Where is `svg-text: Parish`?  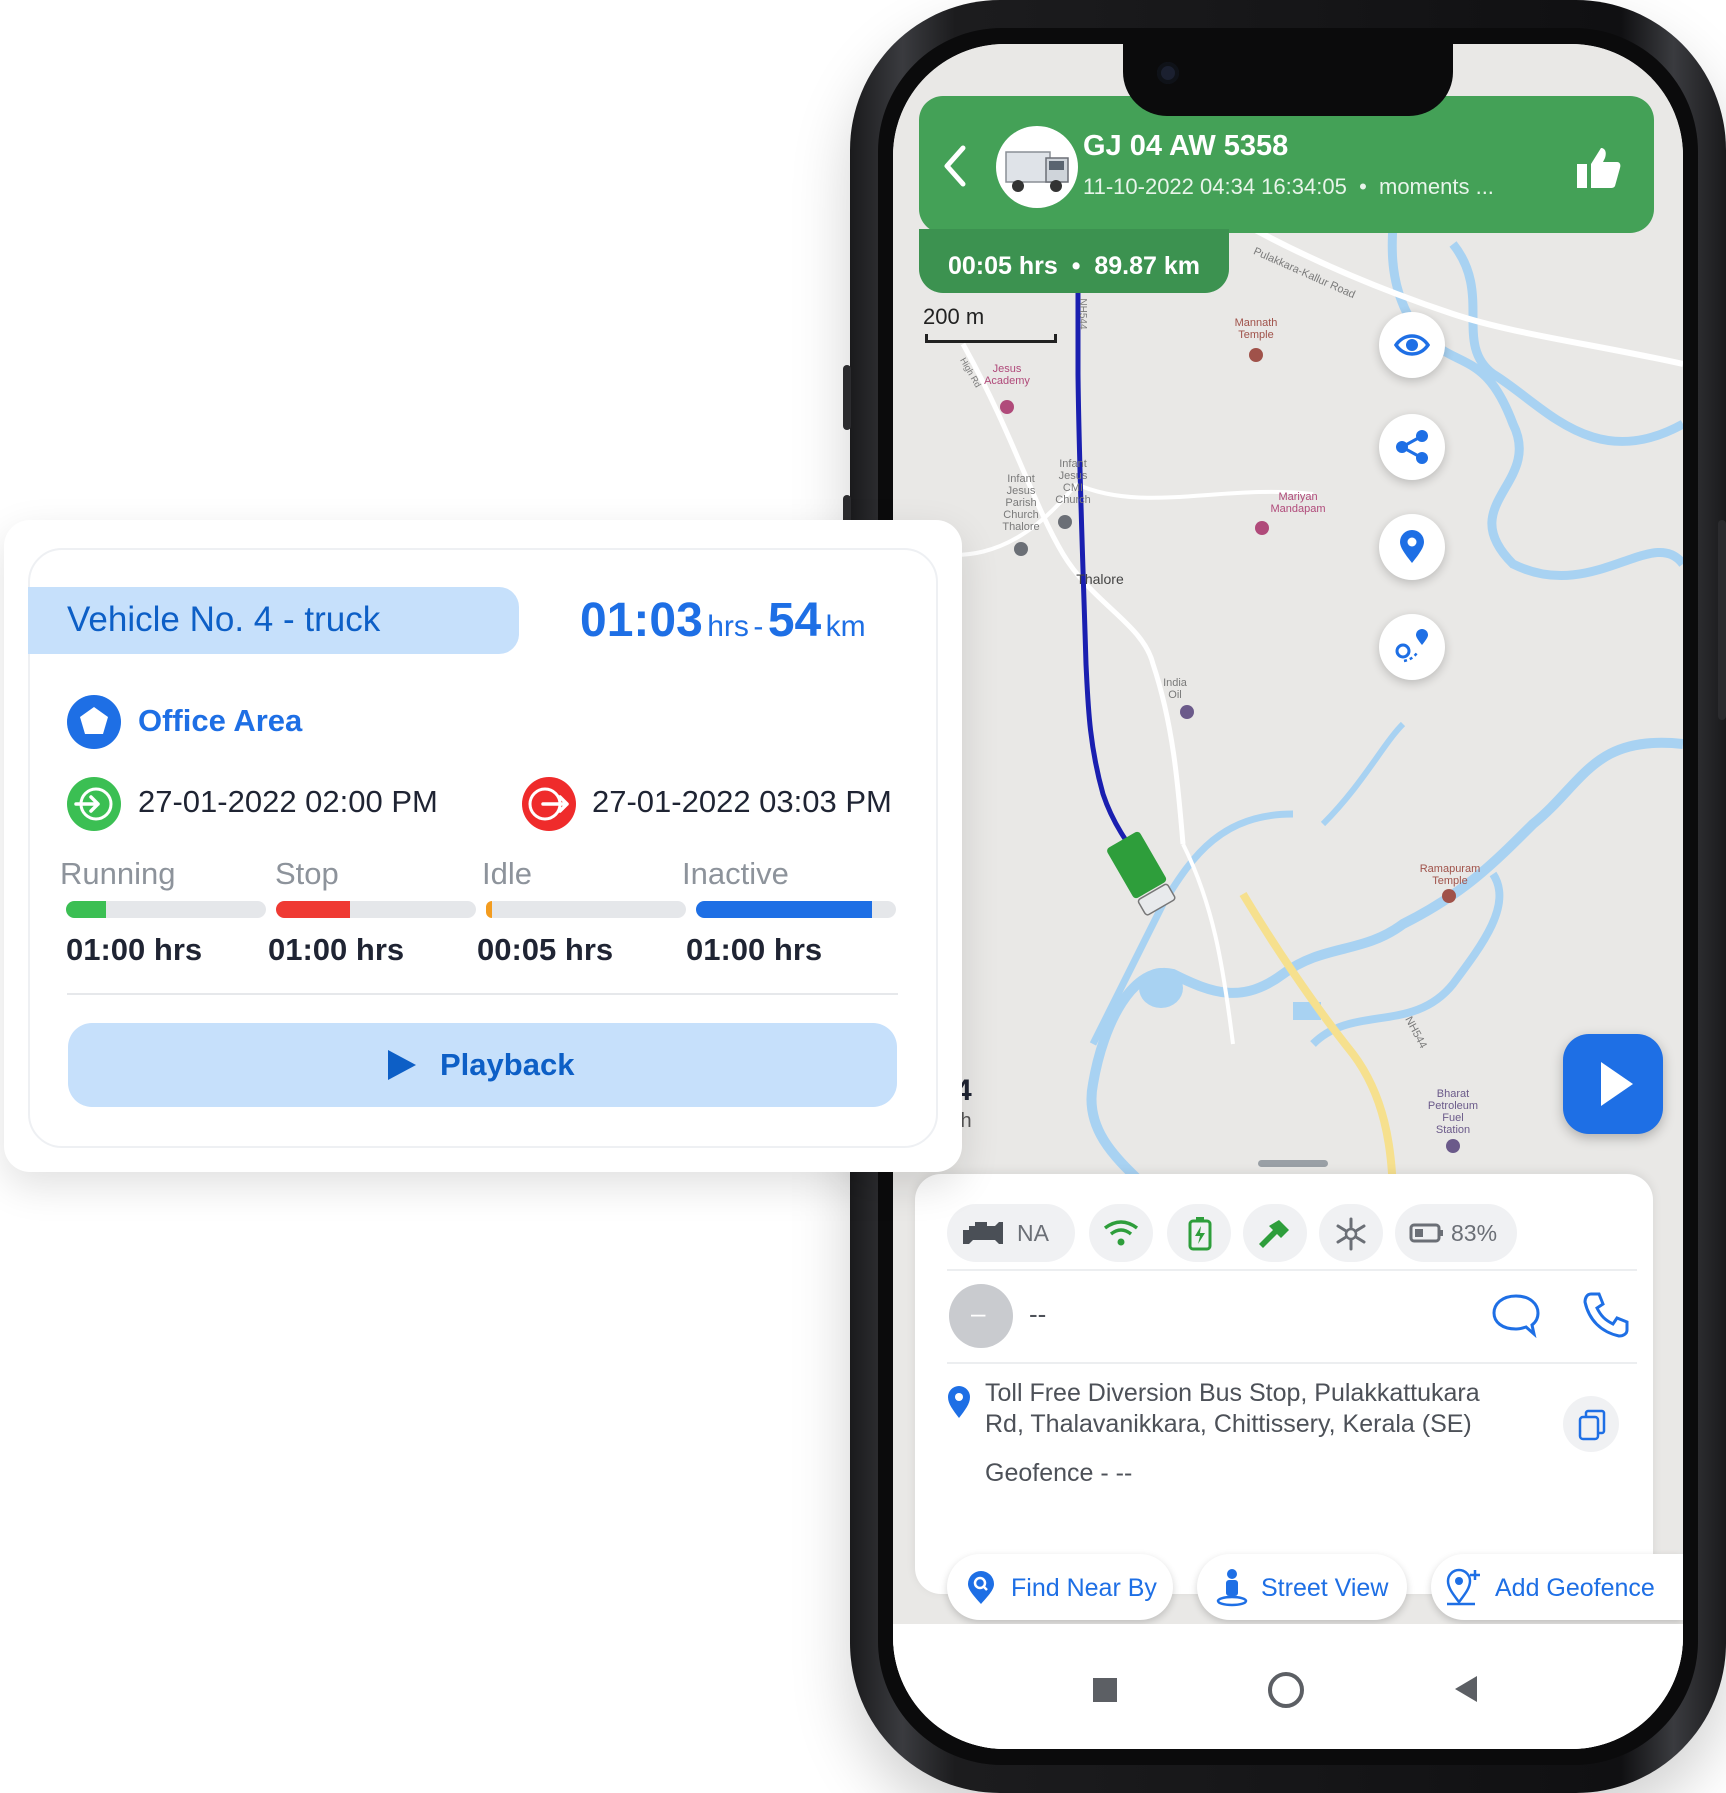 svg-text: Parish is located at coordinates (1020, 503).